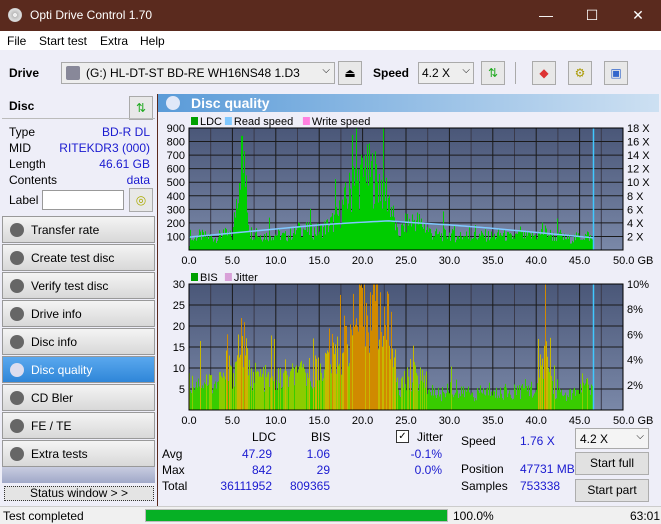 This screenshot has width=661, height=524. What do you see at coordinates (17, 342) in the screenshot?
I see `disc-icon` at bounding box center [17, 342].